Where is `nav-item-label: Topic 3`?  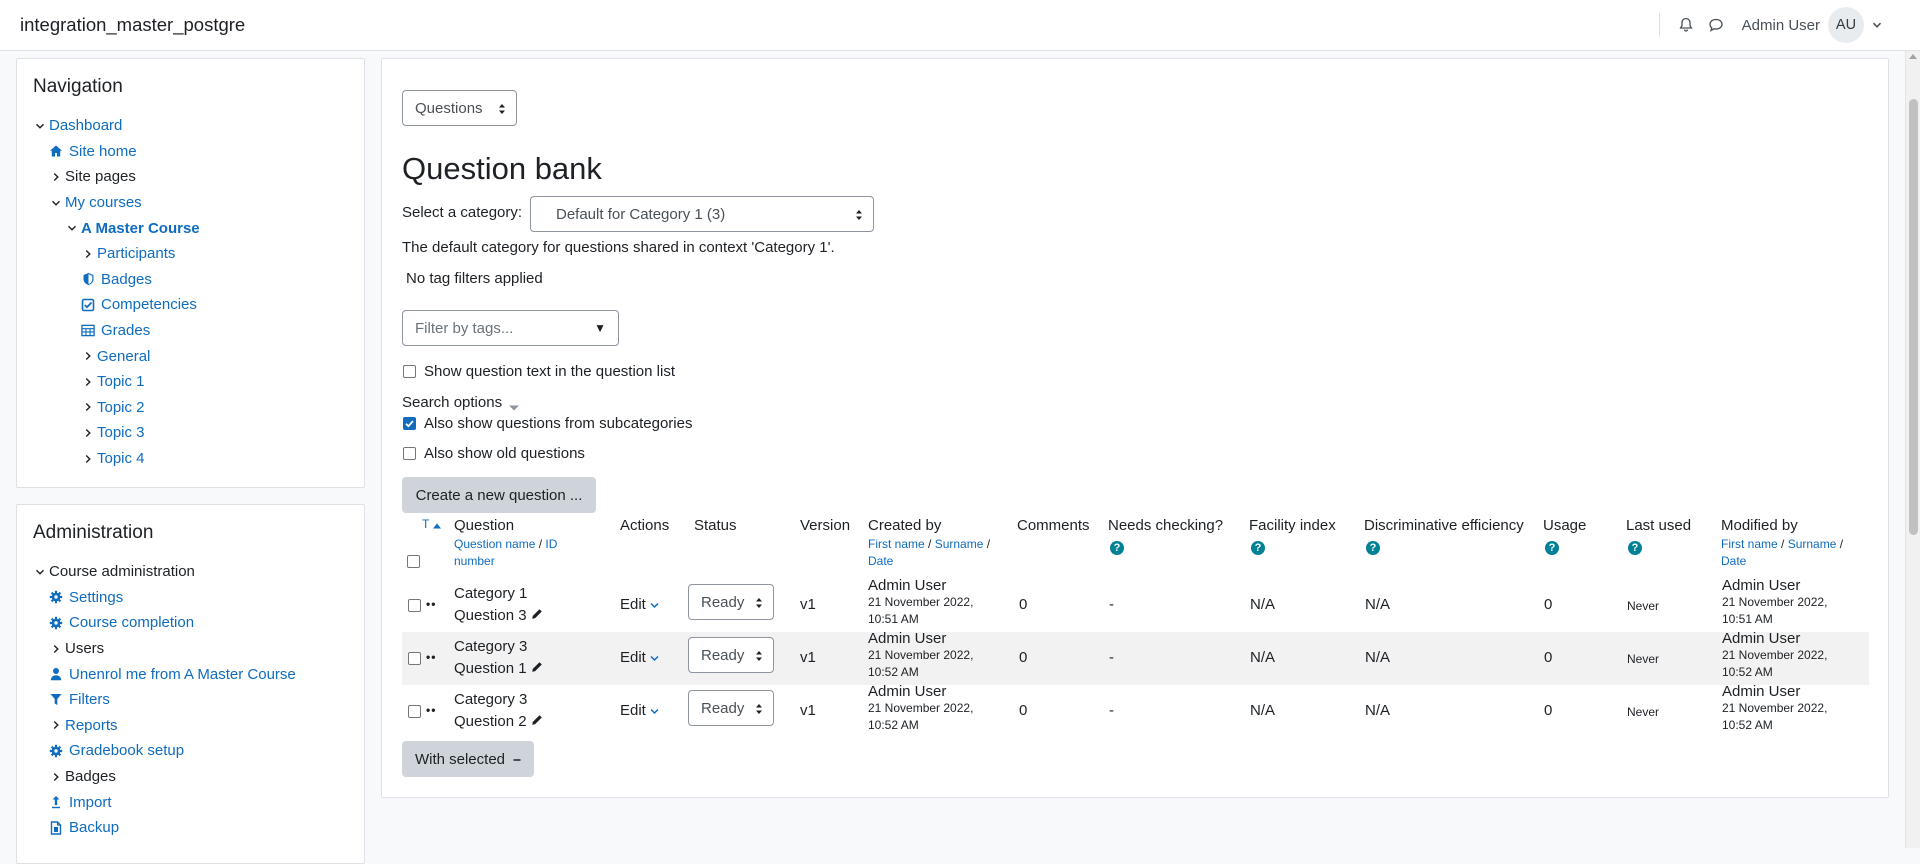 nav-item-label: Topic 3 is located at coordinates (121, 432).